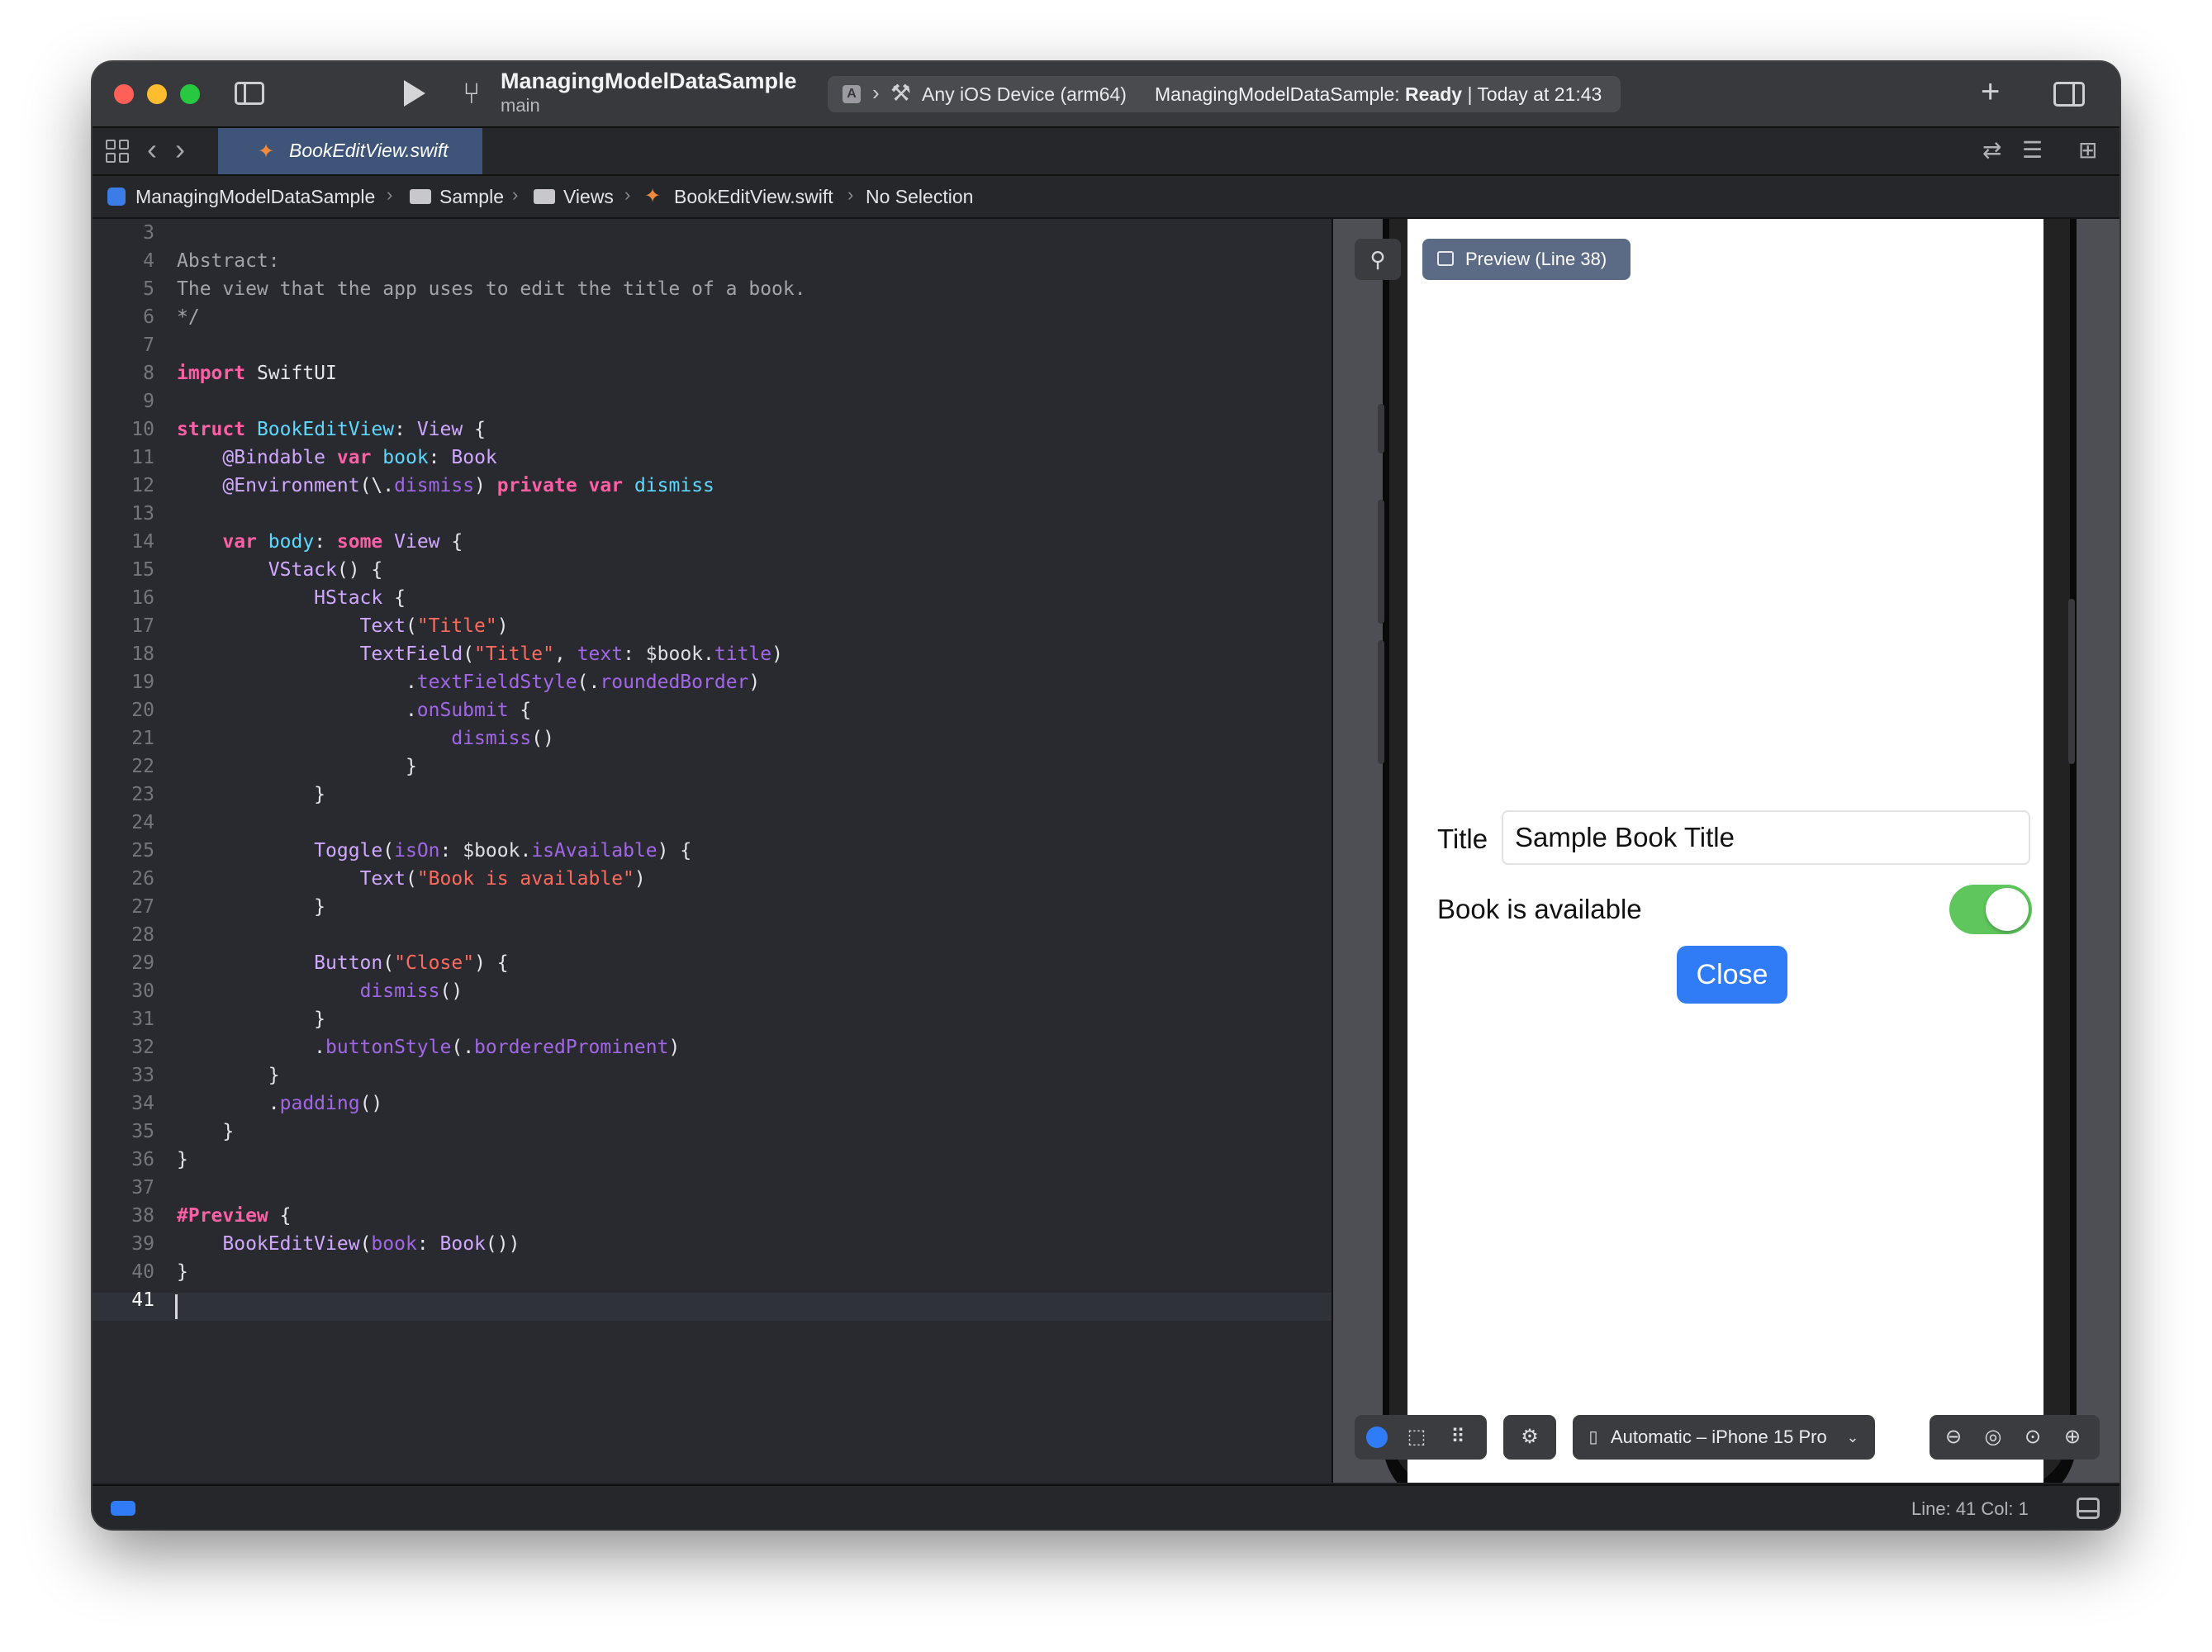 The image size is (2212, 1652). I want to click on preview-selector: Preview (Line 38), so click(1526, 259).